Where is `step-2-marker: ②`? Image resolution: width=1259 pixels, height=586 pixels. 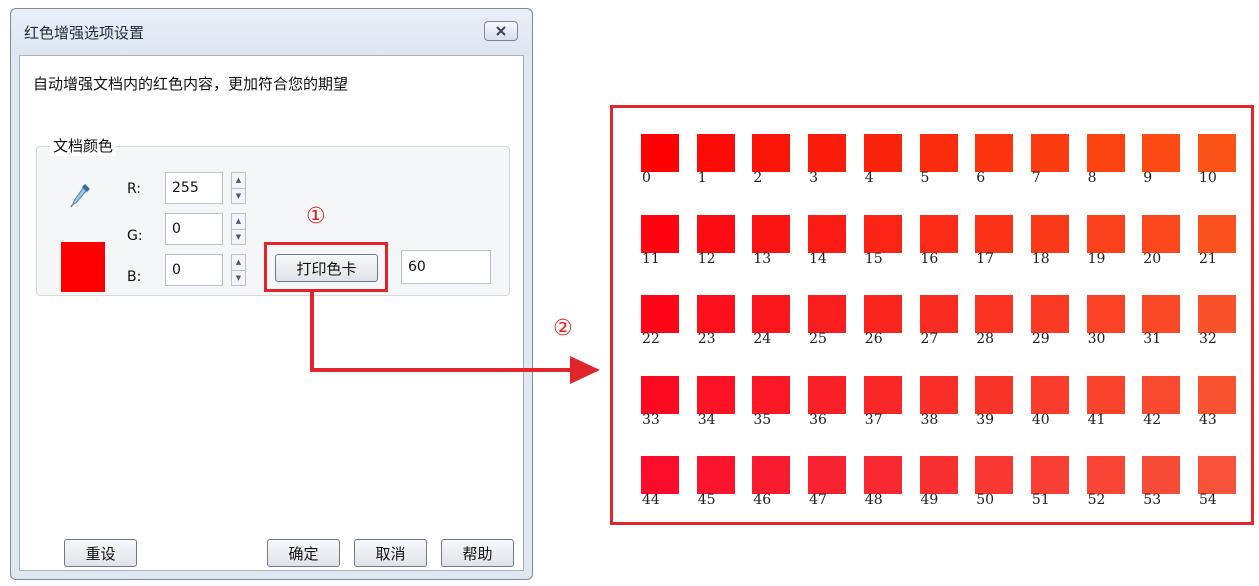
step-2-marker: ② is located at coordinates (563, 328).